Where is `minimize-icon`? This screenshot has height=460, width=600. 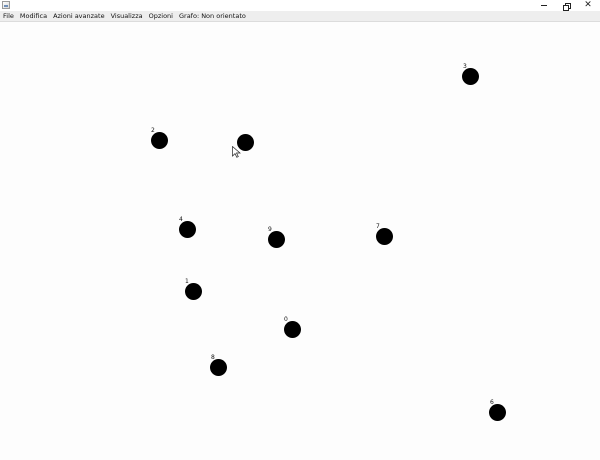
minimize-icon is located at coordinates (544, 5).